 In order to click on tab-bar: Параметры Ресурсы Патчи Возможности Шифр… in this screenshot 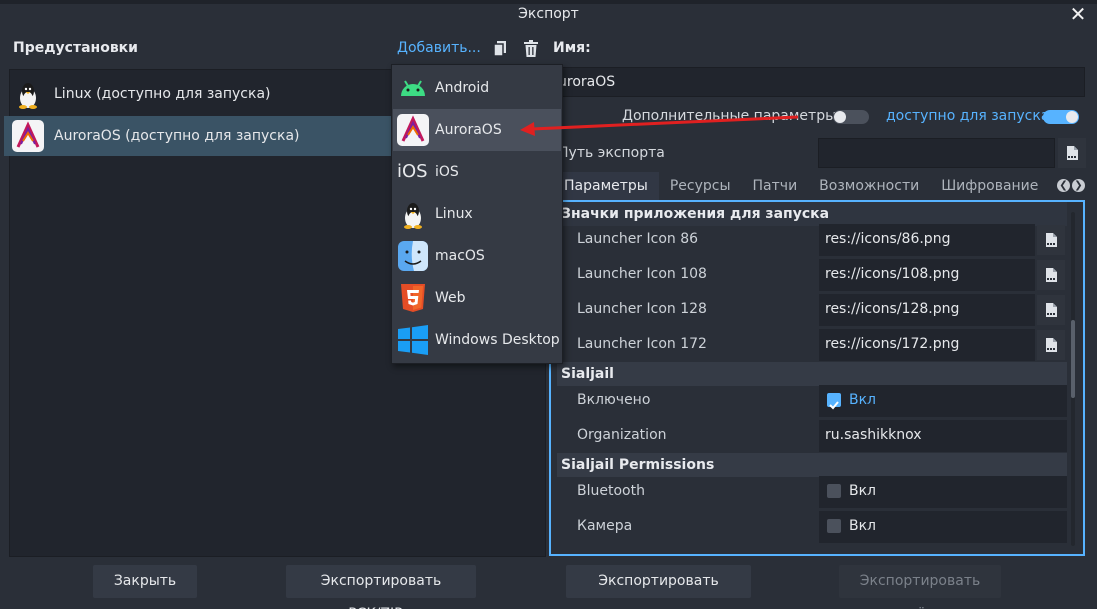, I will do `click(819, 186)`.